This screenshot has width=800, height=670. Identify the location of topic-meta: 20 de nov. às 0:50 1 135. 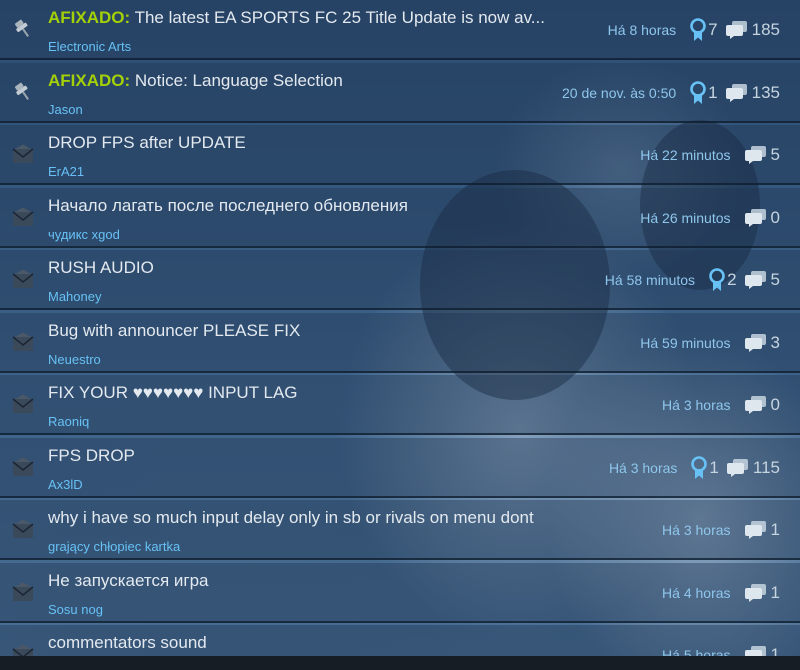
(670, 92).